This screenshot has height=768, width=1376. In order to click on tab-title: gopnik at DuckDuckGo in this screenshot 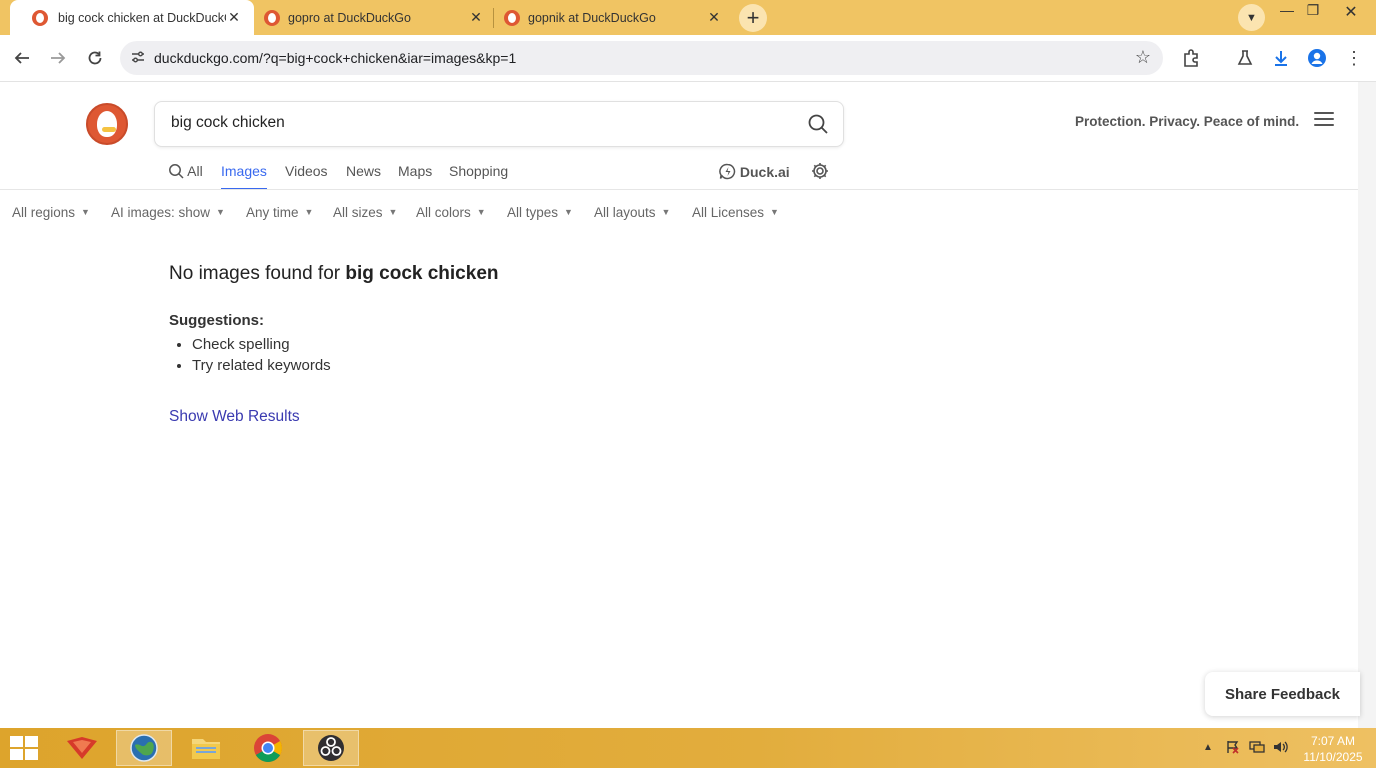, I will do `click(592, 18)`.